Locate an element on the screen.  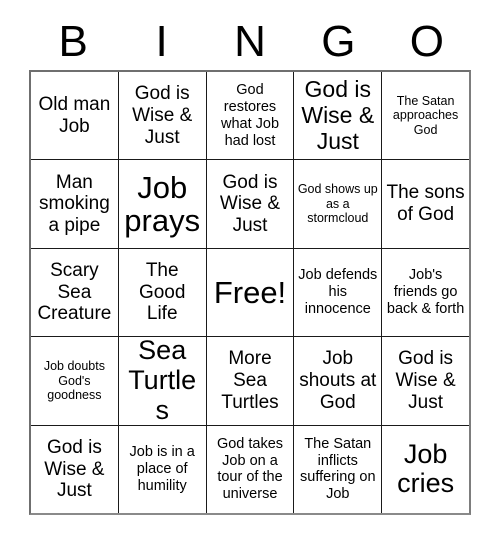
bingo-cell-label: Job defends his innocence is located at coordinates (338, 292).